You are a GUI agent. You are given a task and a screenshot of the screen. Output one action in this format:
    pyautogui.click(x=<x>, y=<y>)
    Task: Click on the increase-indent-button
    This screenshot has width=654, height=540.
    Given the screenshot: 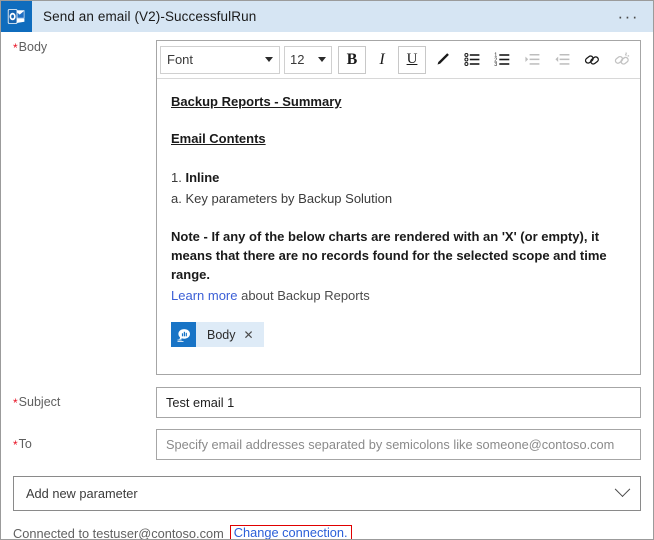 What is the action you would take?
    pyautogui.click(x=562, y=60)
    